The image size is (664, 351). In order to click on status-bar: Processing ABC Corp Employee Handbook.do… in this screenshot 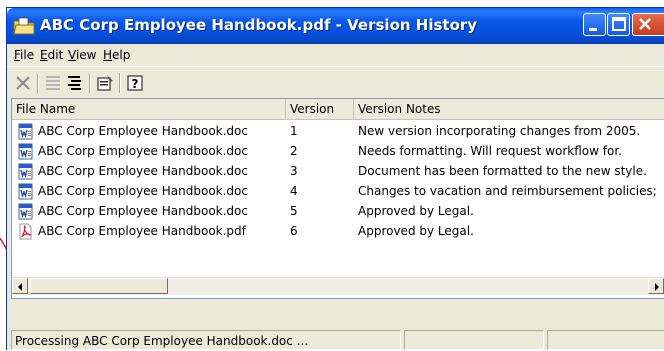, I will do `click(335, 337)`.